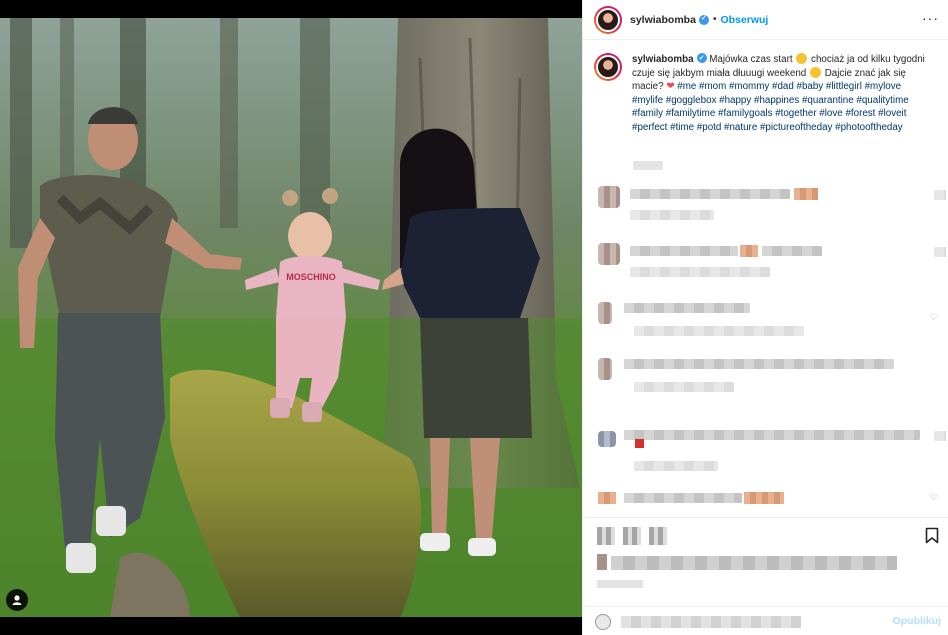 This screenshot has height=635, width=948. Describe the element at coordinates (603, 621) in the screenshot. I see `emoji-icon` at that location.